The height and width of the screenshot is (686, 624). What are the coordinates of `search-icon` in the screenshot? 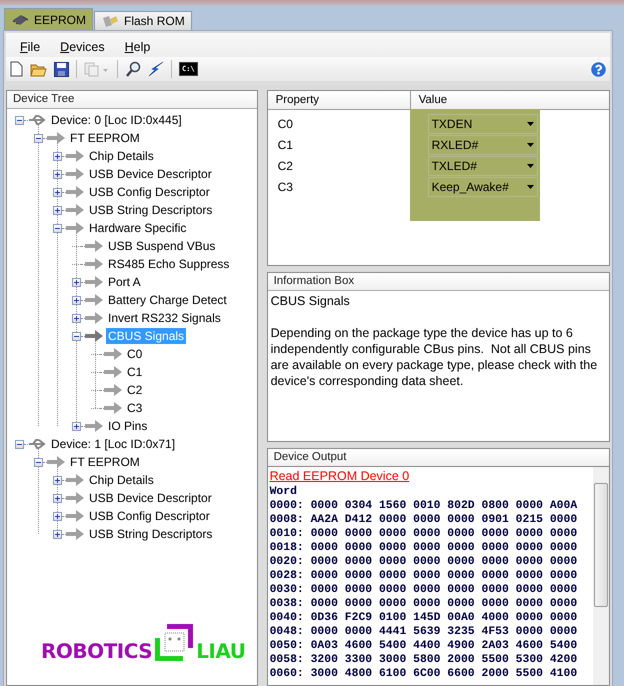 It's located at (133, 69).